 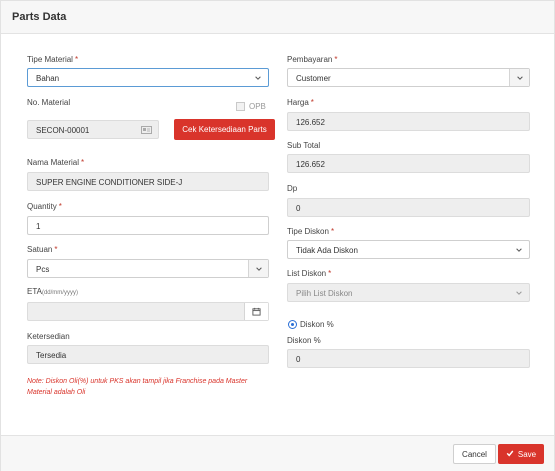 I want to click on id-card-icon, so click(x=146, y=131).